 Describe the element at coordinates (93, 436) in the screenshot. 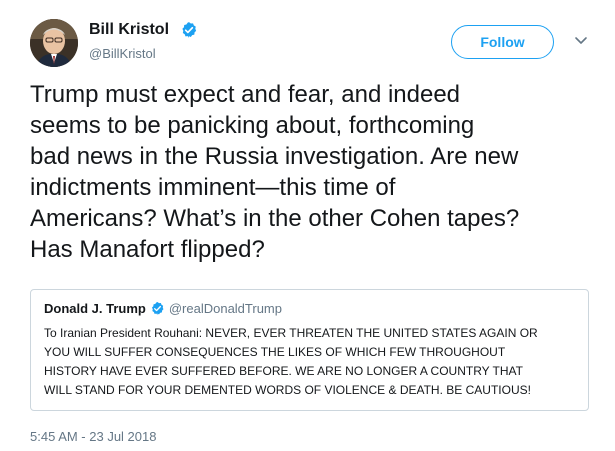

I see `tweet-timestamp: 5:45 AM - 23 Jul 2018` at that location.